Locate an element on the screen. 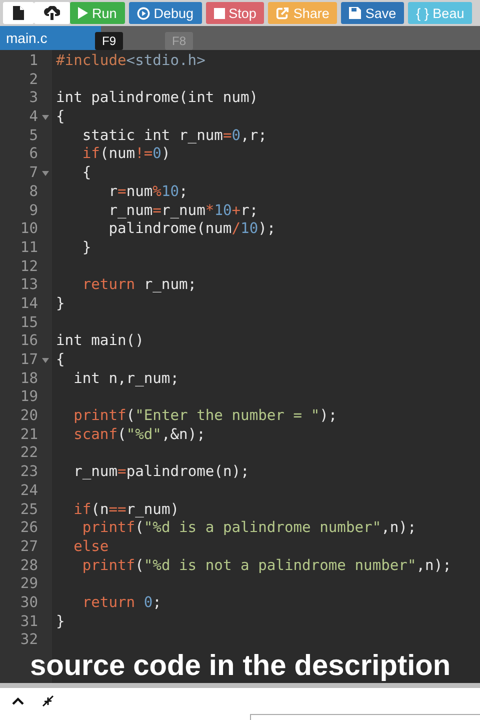 This screenshot has height=720, width=480. line-number: 18 is located at coordinates (29, 379).